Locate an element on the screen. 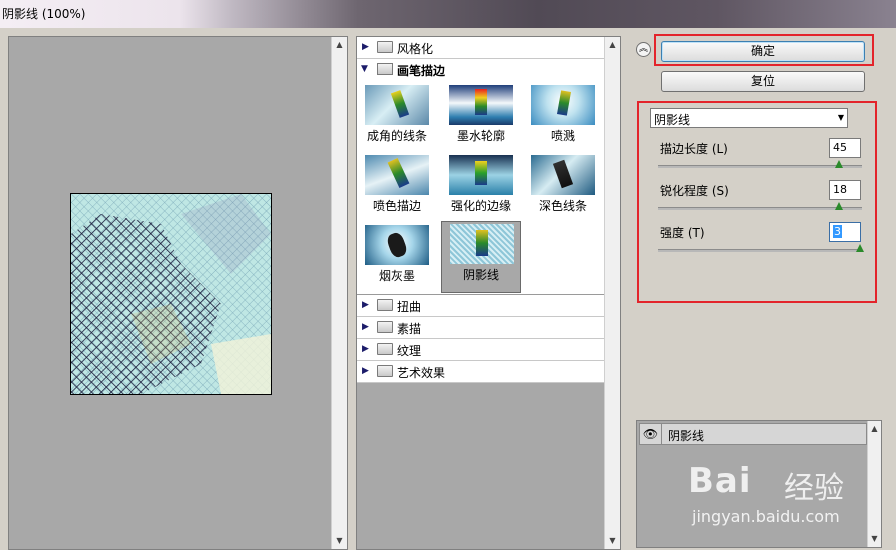  sharpness-slider is located at coordinates (760, 208).